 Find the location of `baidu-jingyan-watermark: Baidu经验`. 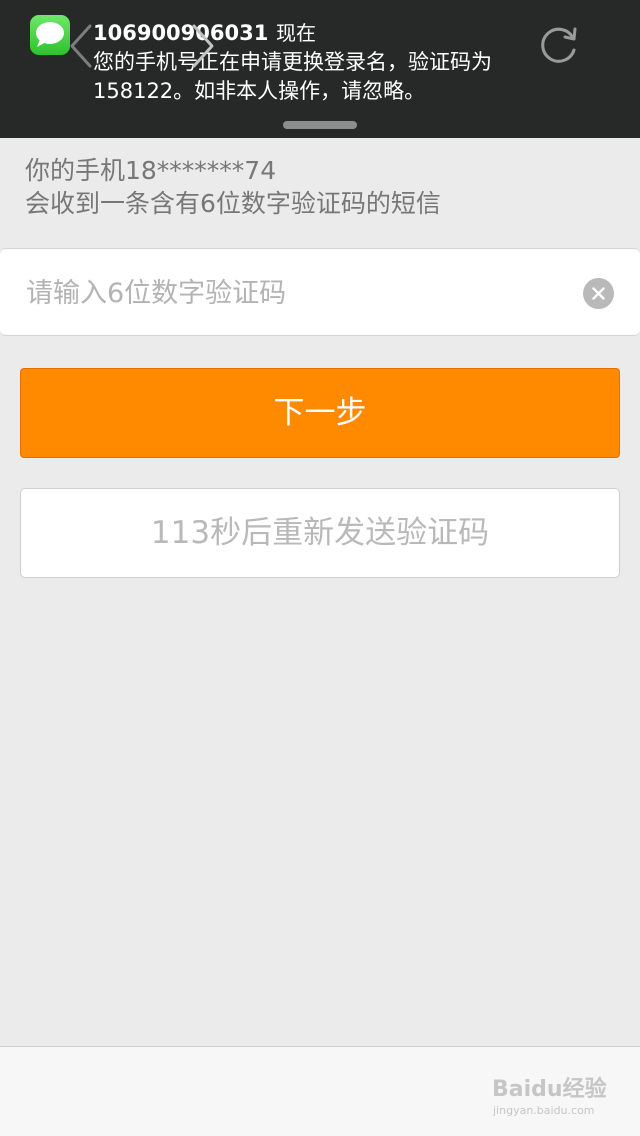

baidu-jingyan-watermark: Baidu经验 is located at coordinates (549, 1089).